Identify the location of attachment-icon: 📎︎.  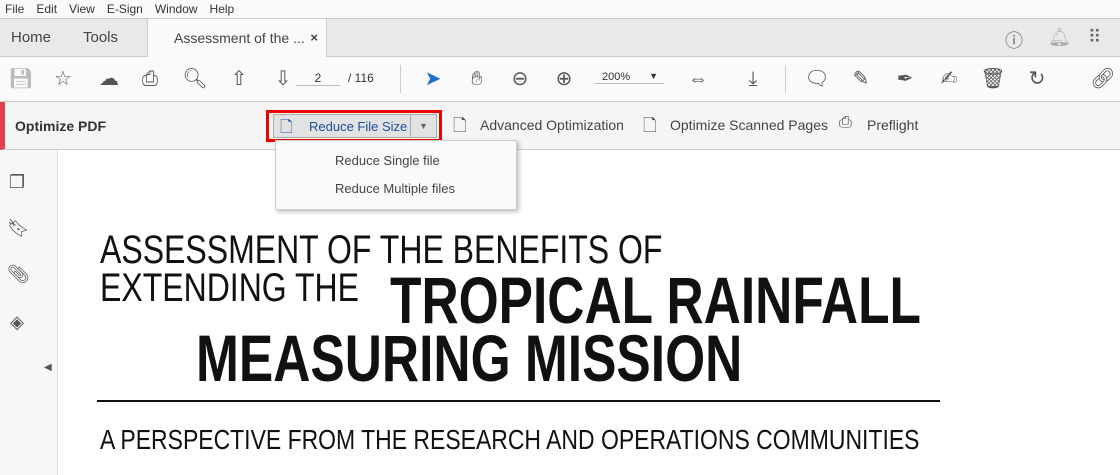
(18, 274).